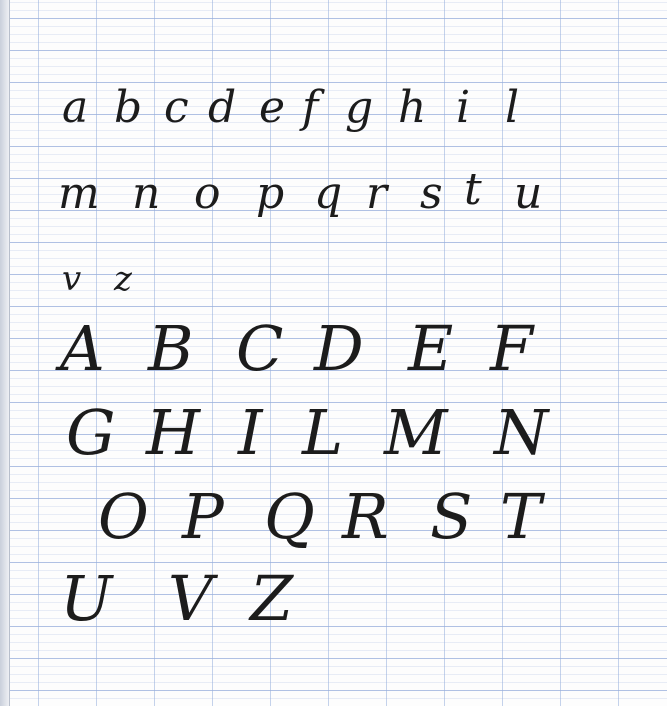  Describe the element at coordinates (128, 107) in the screenshot. I see `lowercase-b: b` at that location.